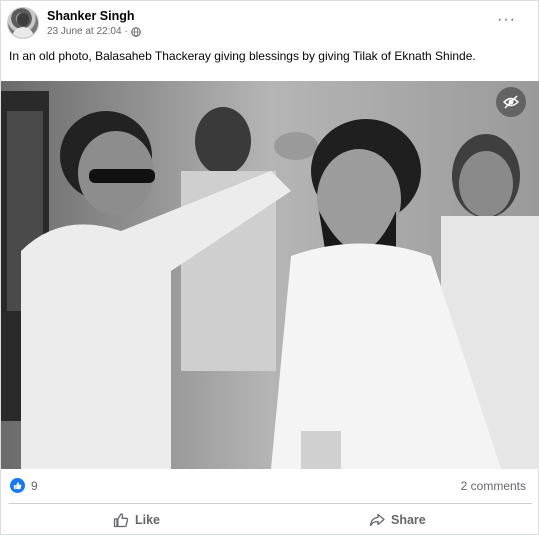  I want to click on share-button: Share, so click(397, 520).